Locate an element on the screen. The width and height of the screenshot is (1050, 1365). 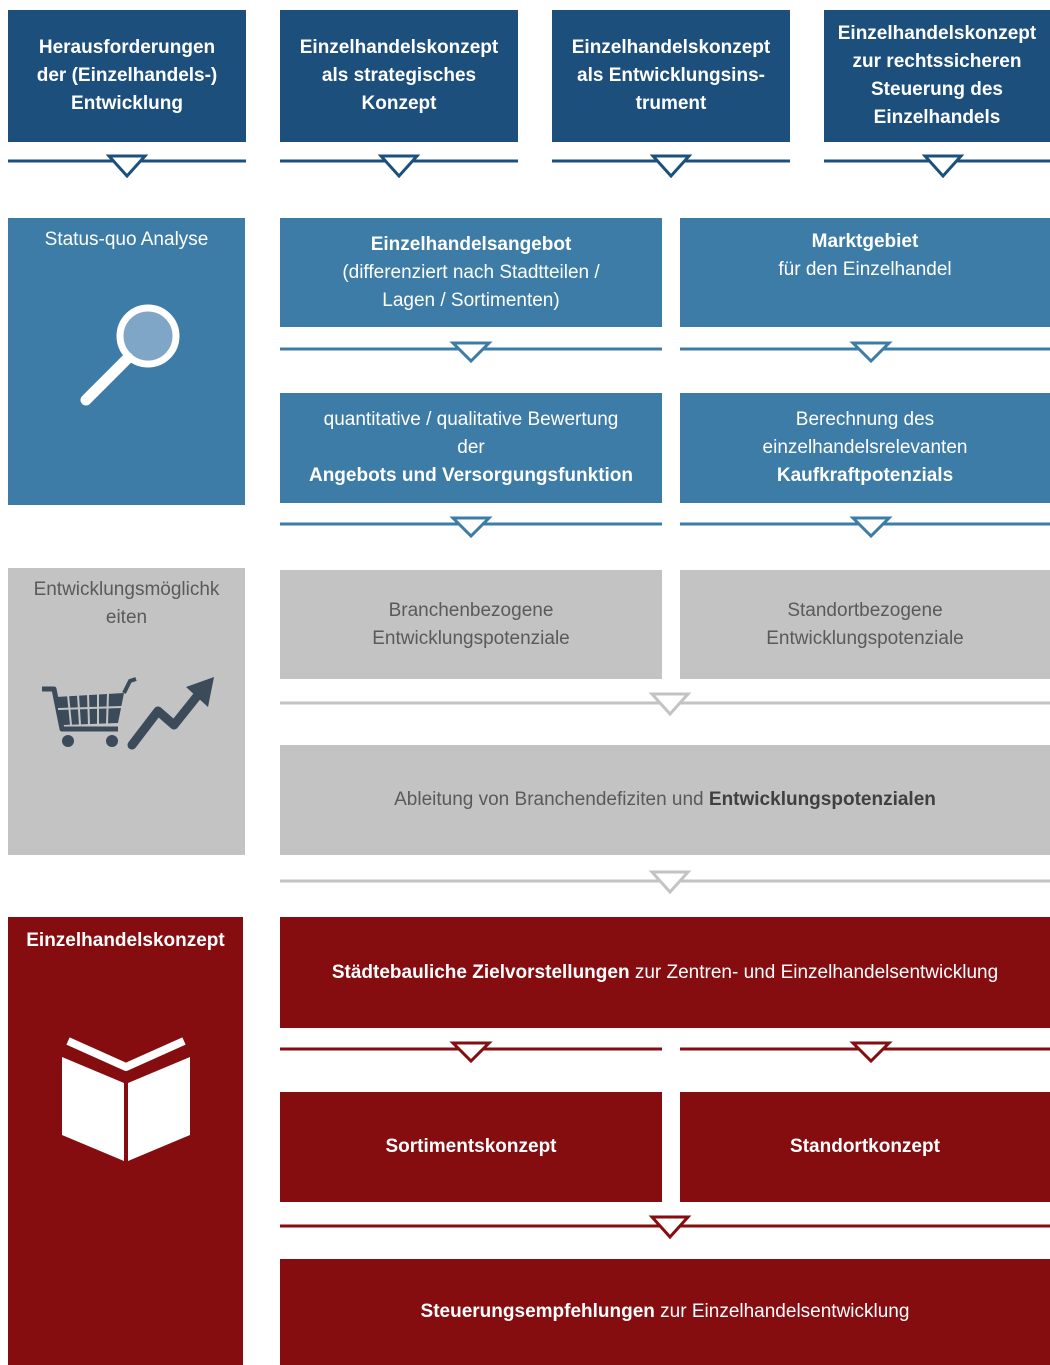
kaufkraft-line1: Berechnung des is located at coordinates (865, 419).